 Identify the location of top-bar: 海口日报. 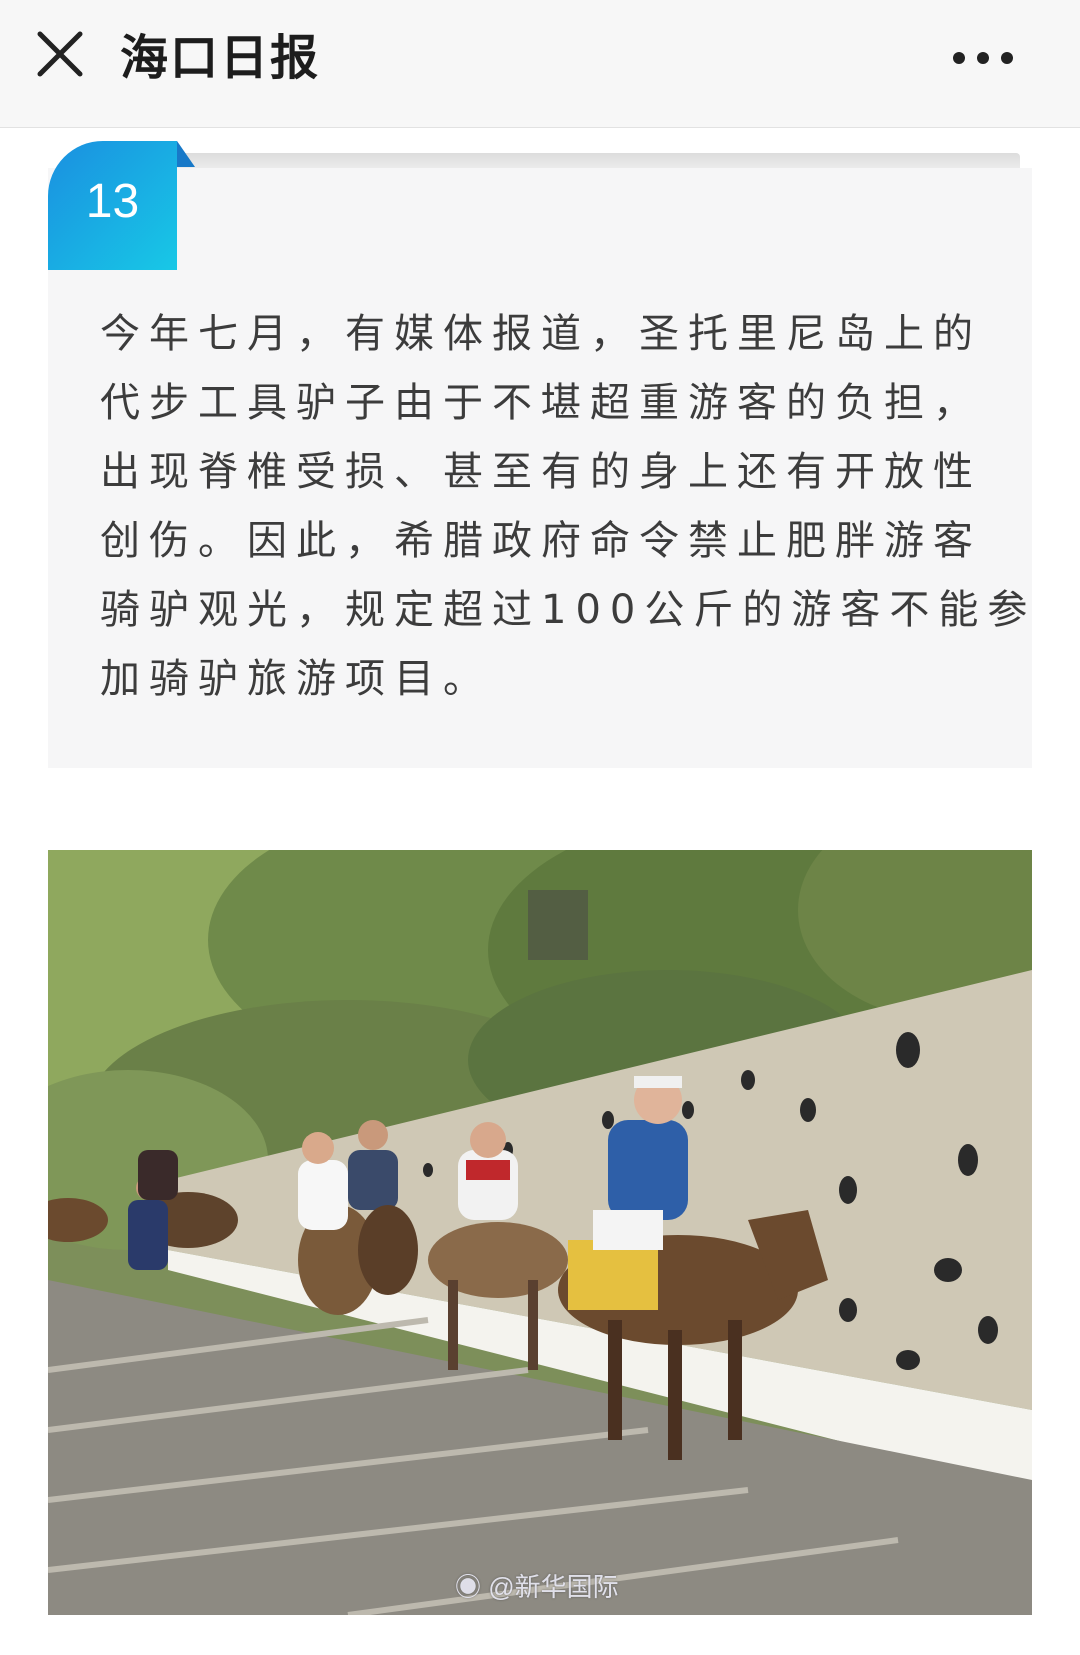
(540, 64).